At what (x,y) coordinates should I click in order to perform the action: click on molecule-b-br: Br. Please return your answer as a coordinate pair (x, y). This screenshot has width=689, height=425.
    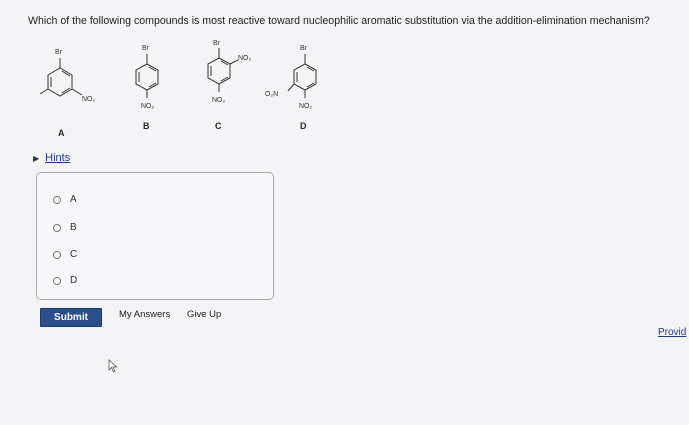
    Looking at the image, I should click on (146, 48).